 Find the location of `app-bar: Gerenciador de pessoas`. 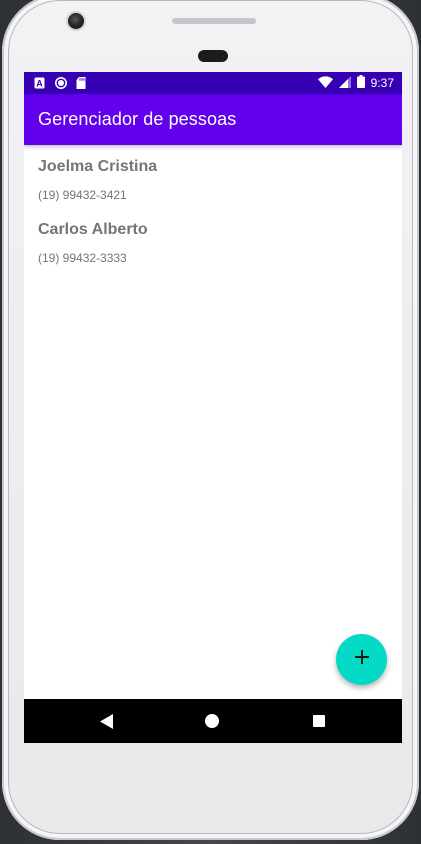

app-bar: Gerenciador de pessoas is located at coordinates (213, 119).